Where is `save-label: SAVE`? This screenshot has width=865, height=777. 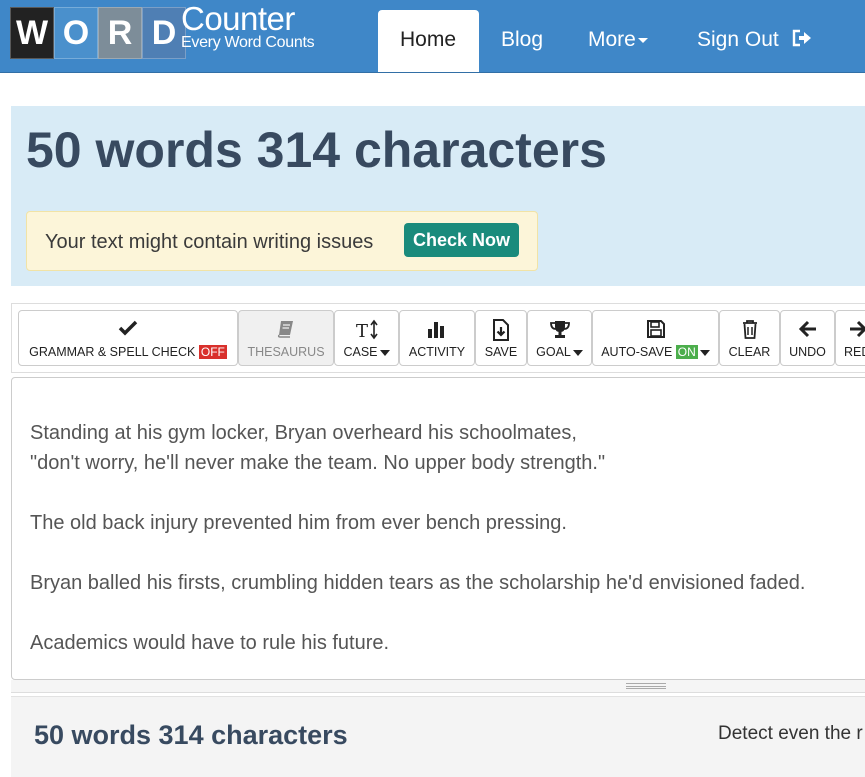 save-label: SAVE is located at coordinates (501, 352).